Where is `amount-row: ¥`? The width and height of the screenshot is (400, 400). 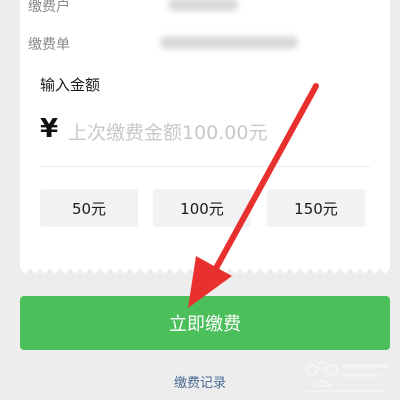 amount-row: ¥ is located at coordinates (205, 134).